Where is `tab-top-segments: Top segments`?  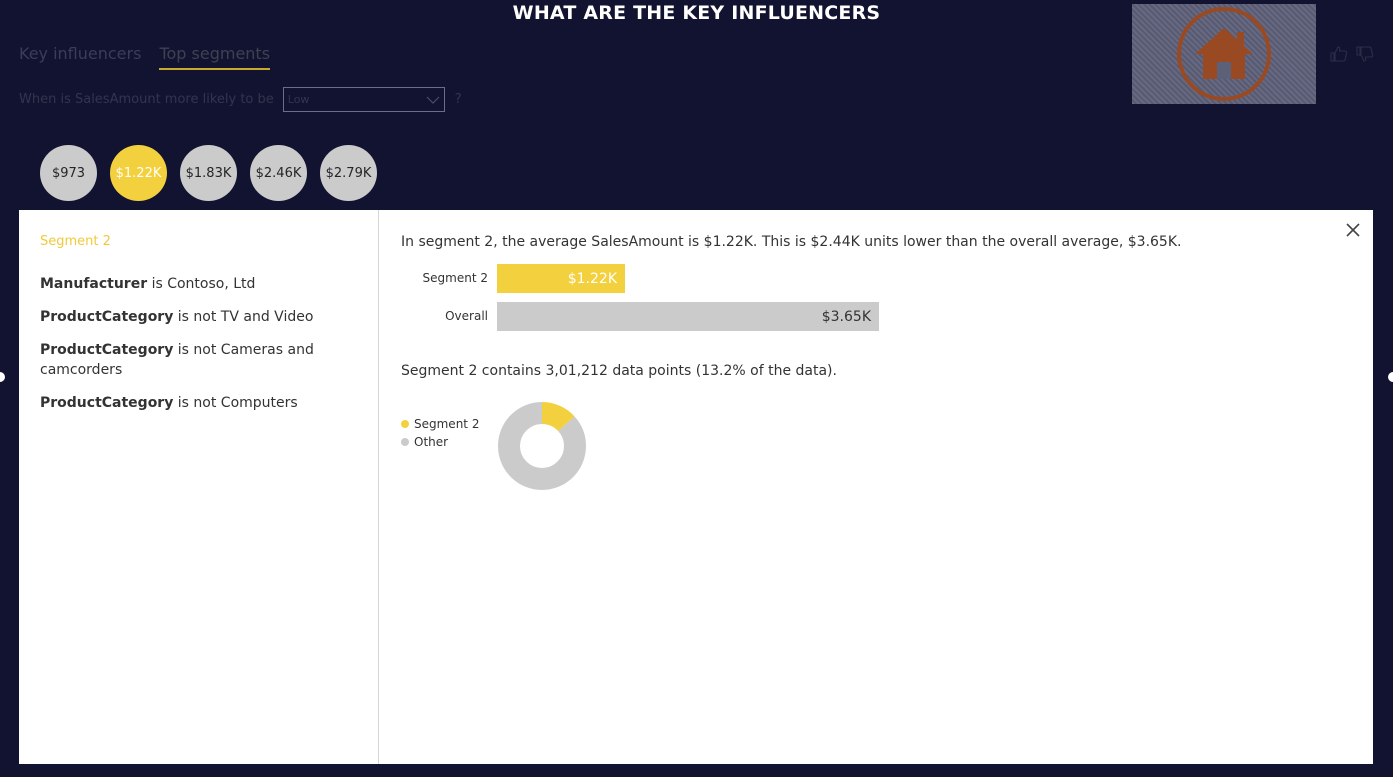 tab-top-segments: Top segments is located at coordinates (215, 57).